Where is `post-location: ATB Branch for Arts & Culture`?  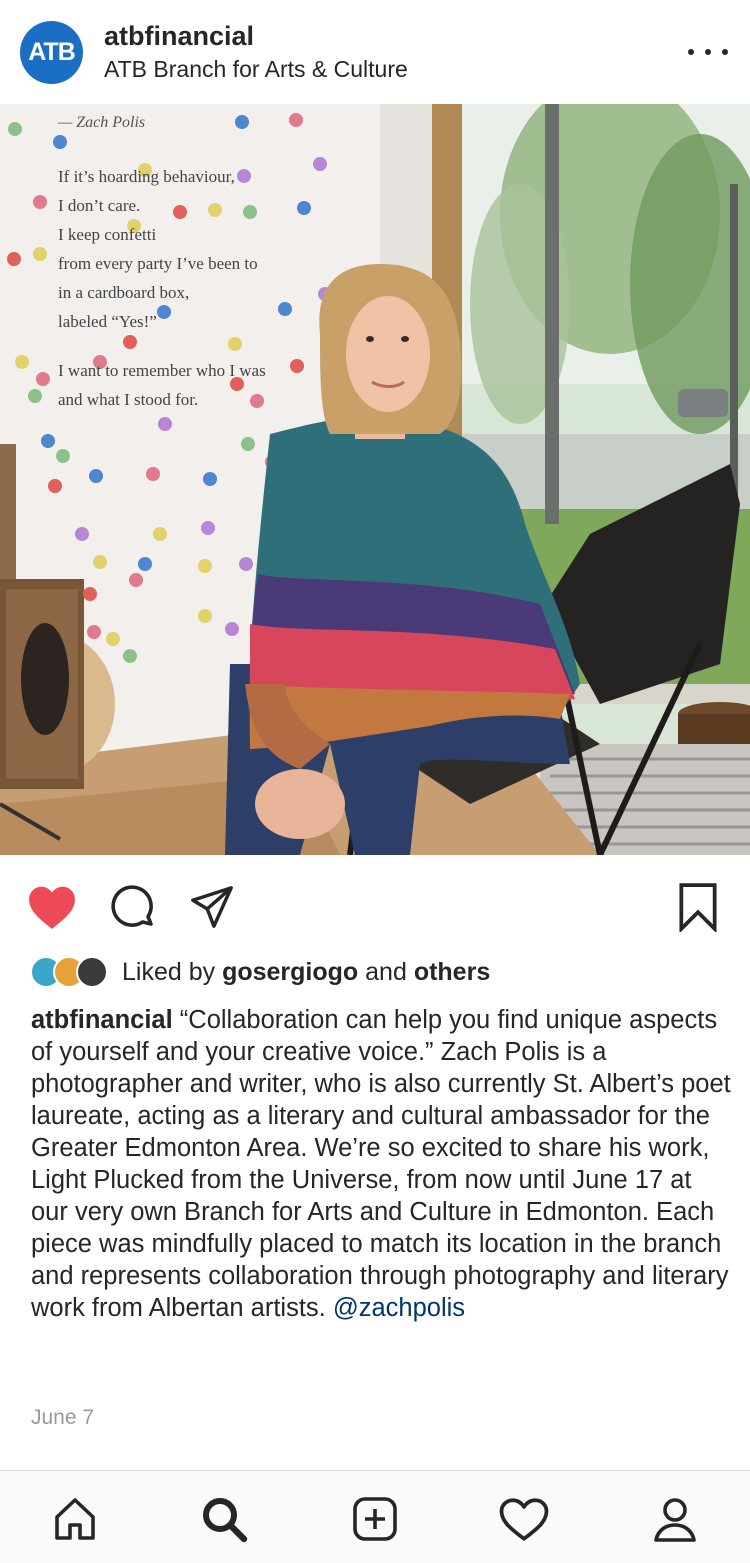
post-location: ATB Branch for Arts & Culture is located at coordinates (396, 69).